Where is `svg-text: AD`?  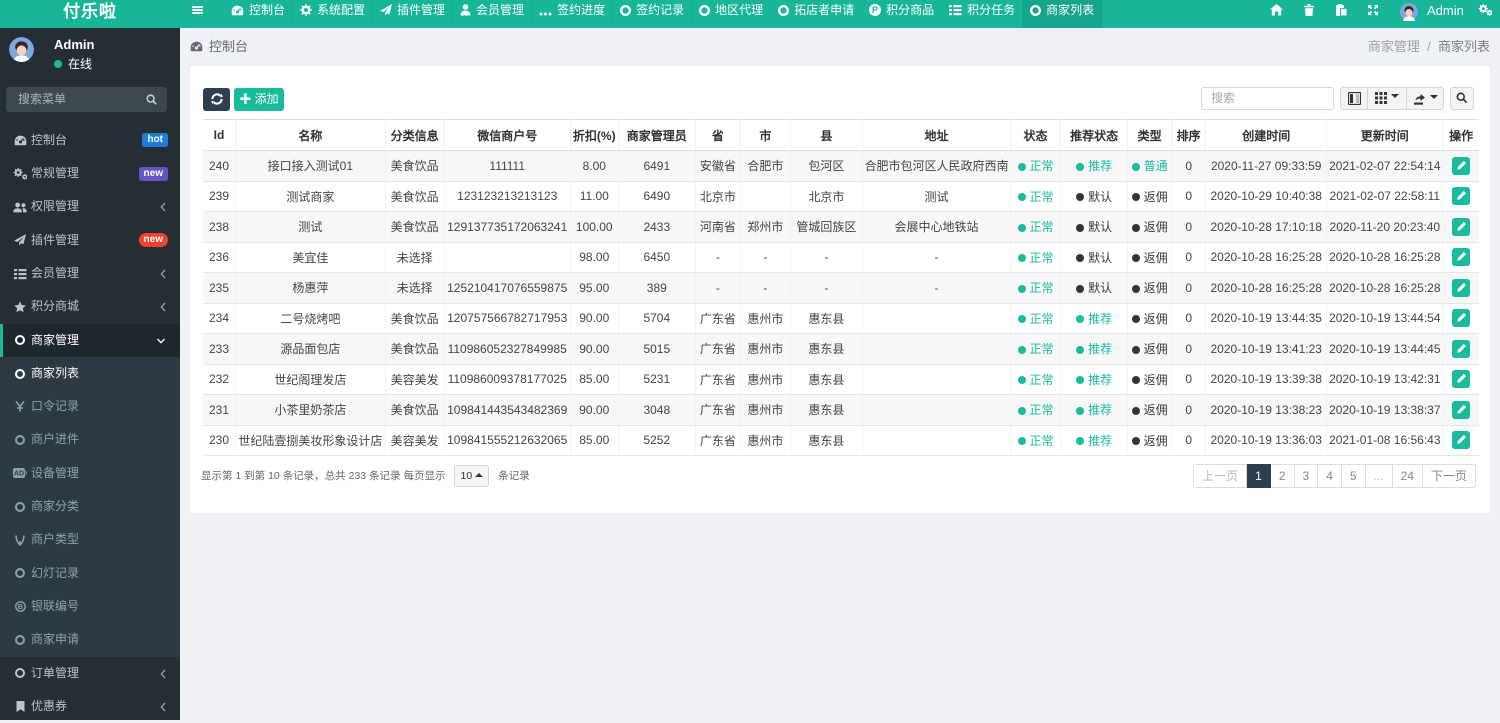
svg-text: AD is located at coordinates (19, 474).